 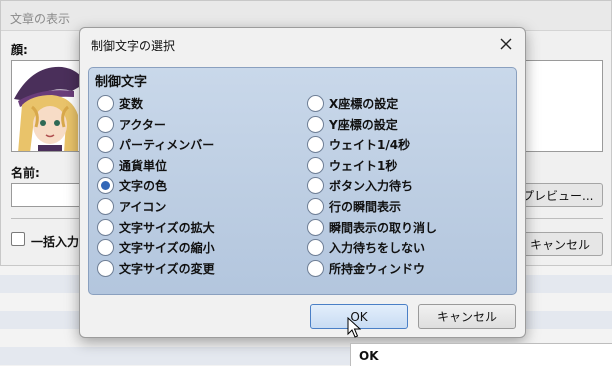 What do you see at coordinates (481, 354) in the screenshot?
I see `tooltip: OK` at bounding box center [481, 354].